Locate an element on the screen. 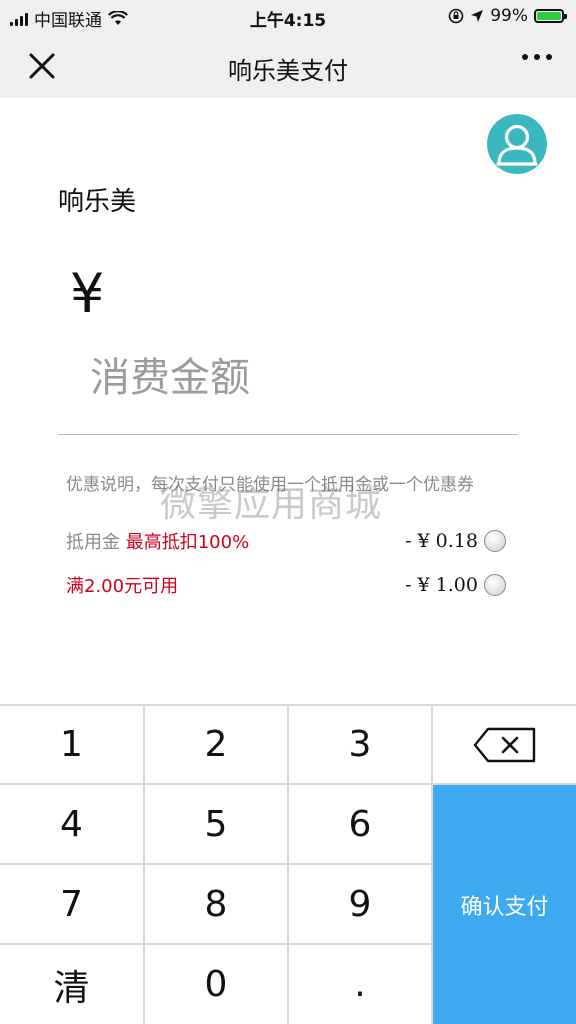  more-button is located at coordinates (537, 57).